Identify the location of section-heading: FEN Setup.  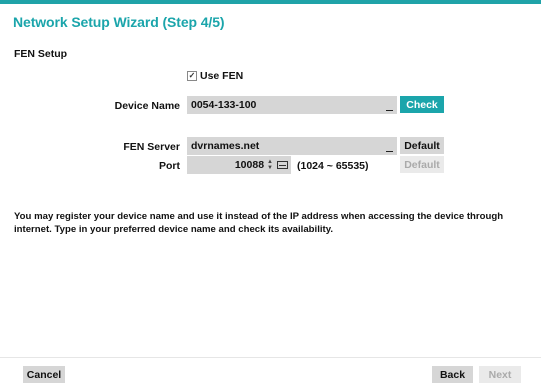
(41, 54).